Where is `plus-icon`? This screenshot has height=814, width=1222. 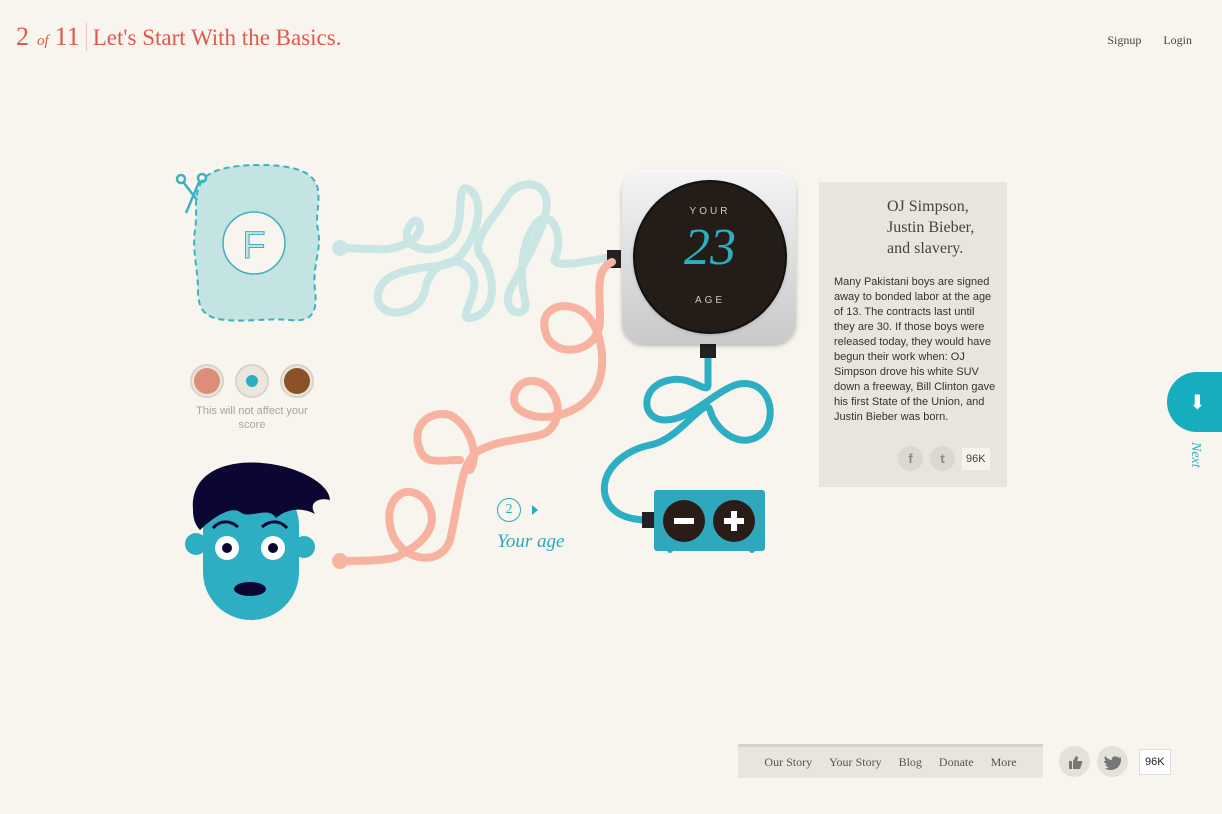 plus-icon is located at coordinates (734, 521).